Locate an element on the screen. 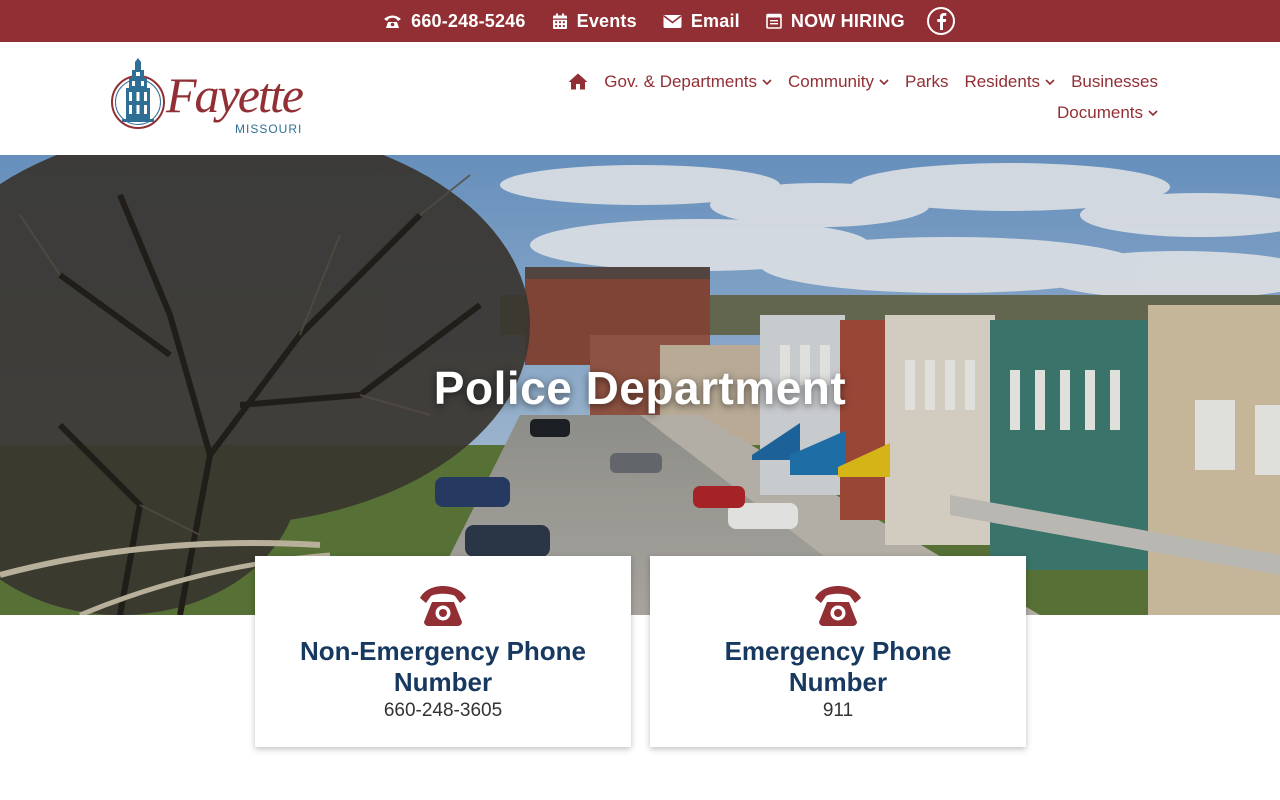  nav-businesses-label: Businesses is located at coordinates (1114, 81).